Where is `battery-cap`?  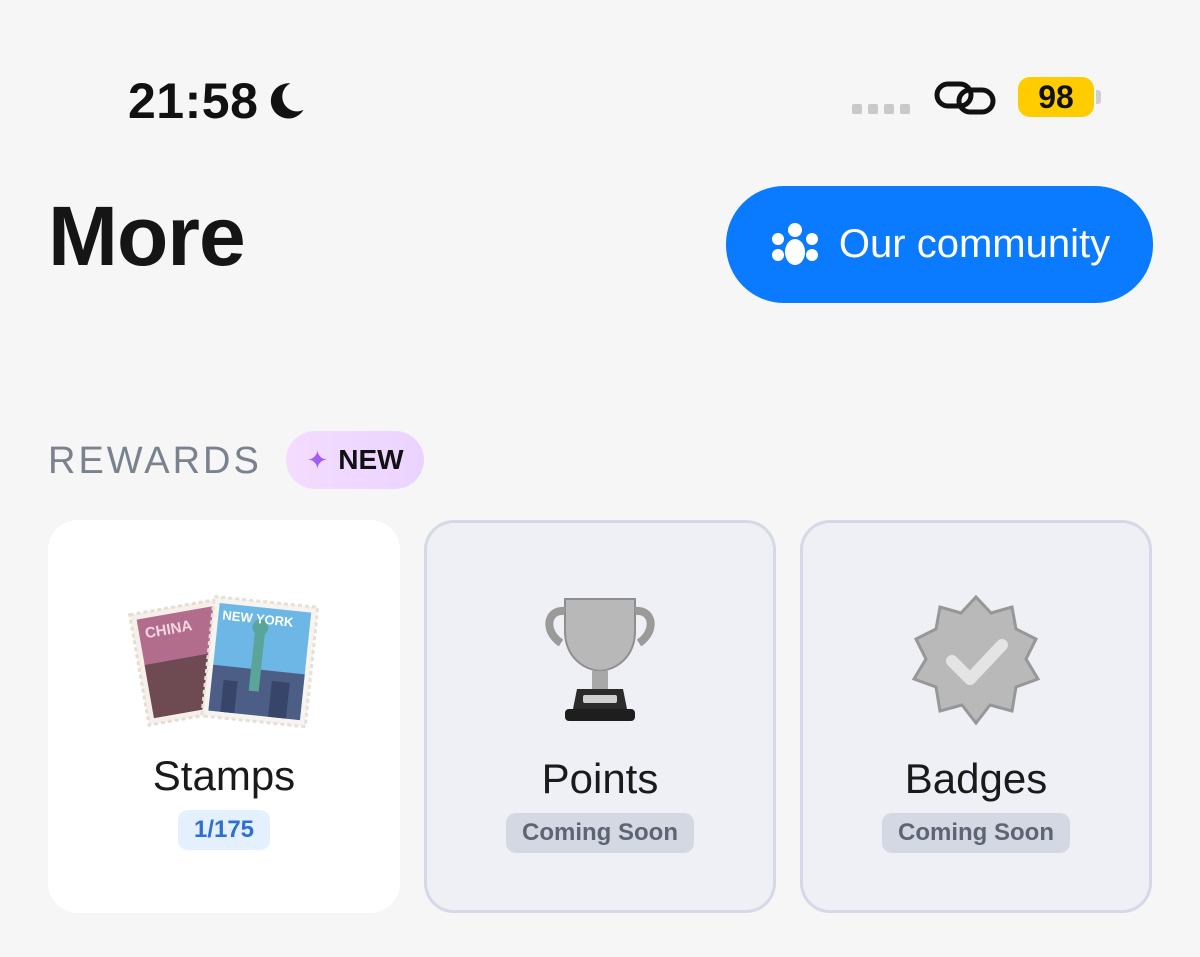
battery-cap is located at coordinates (1098, 97).